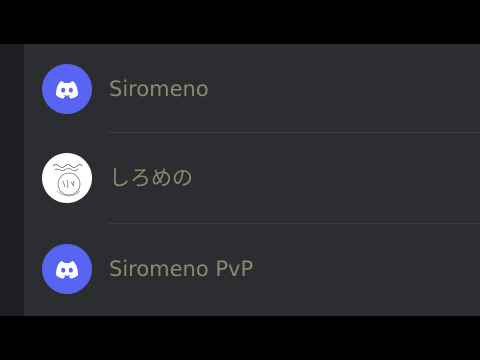  I want to click on left-sidebar-strip, so click(12, 180).